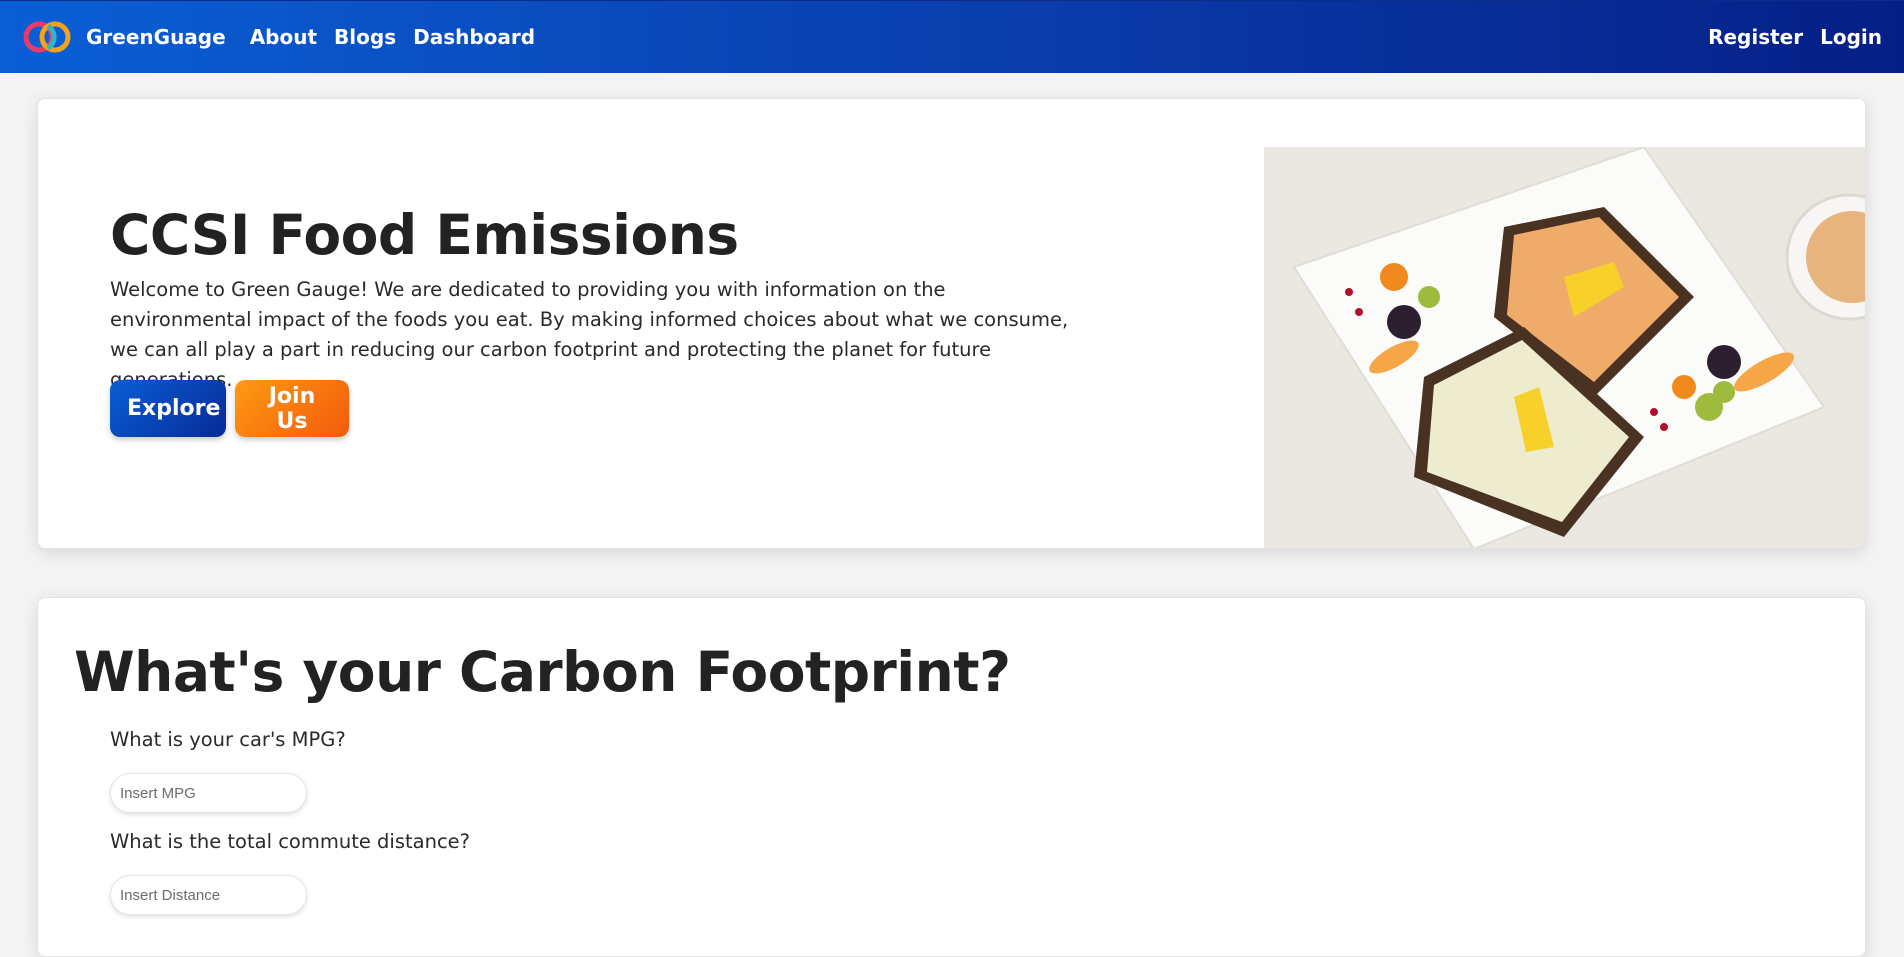 Image resolution: width=1904 pixels, height=957 pixels. Describe the element at coordinates (228, 739) in the screenshot. I see `mpg-label: What is your car's MPG?` at that location.